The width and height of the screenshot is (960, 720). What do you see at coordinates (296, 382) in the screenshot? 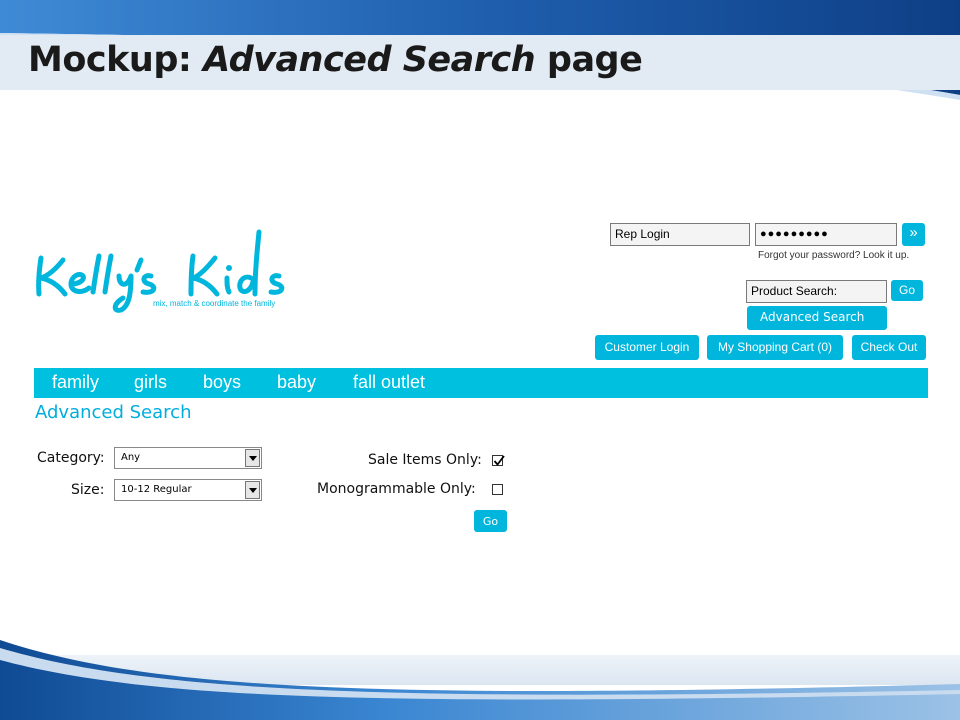
I see `nav-item-baby: baby` at bounding box center [296, 382].